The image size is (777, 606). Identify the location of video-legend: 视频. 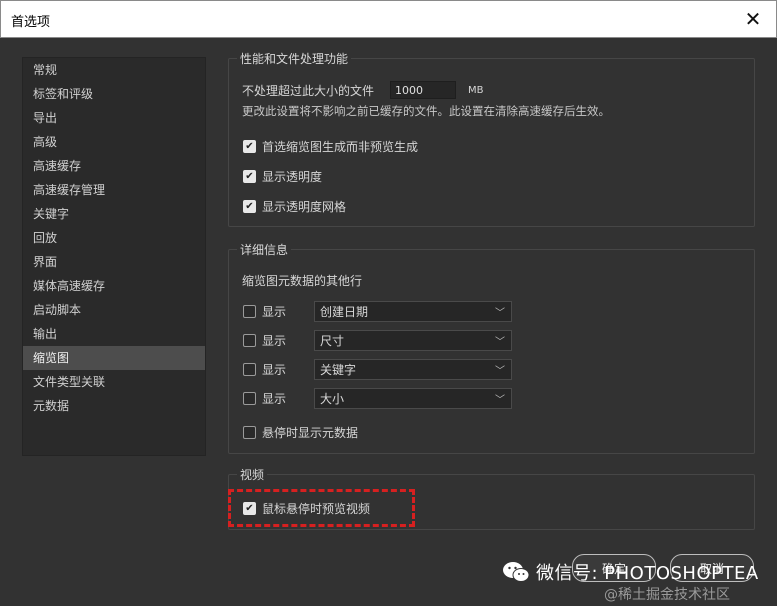
(252, 474).